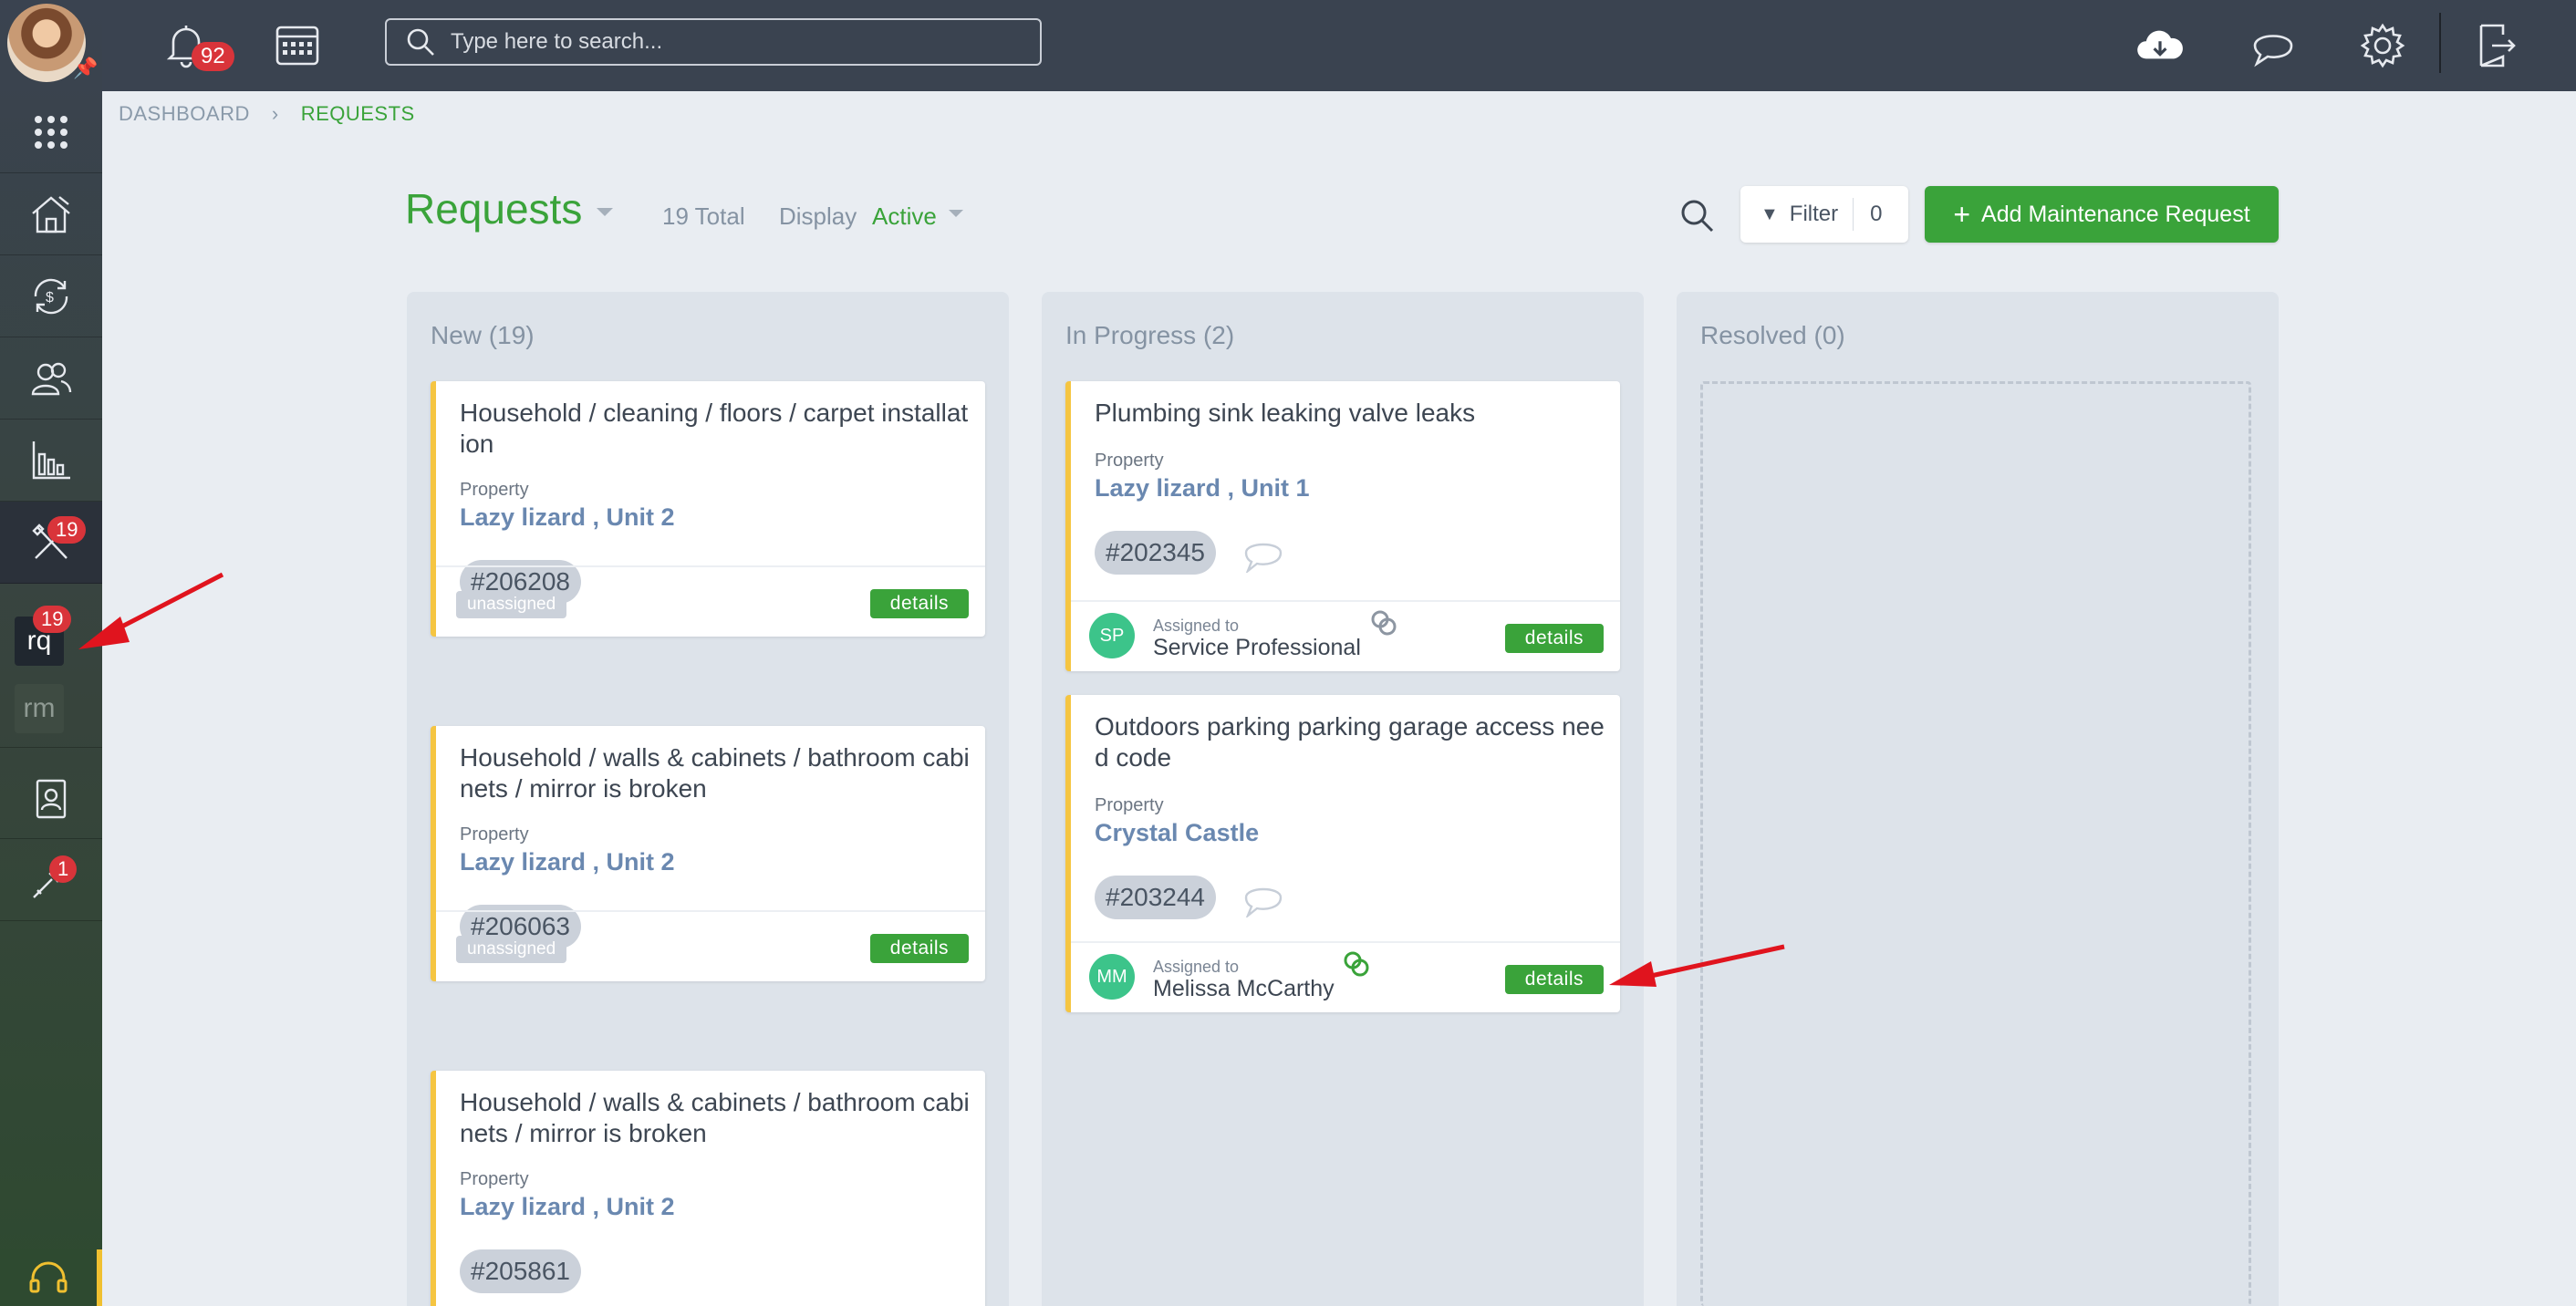  I want to click on breadcrumb-dashboard-link: DASHBOARD, so click(184, 114).